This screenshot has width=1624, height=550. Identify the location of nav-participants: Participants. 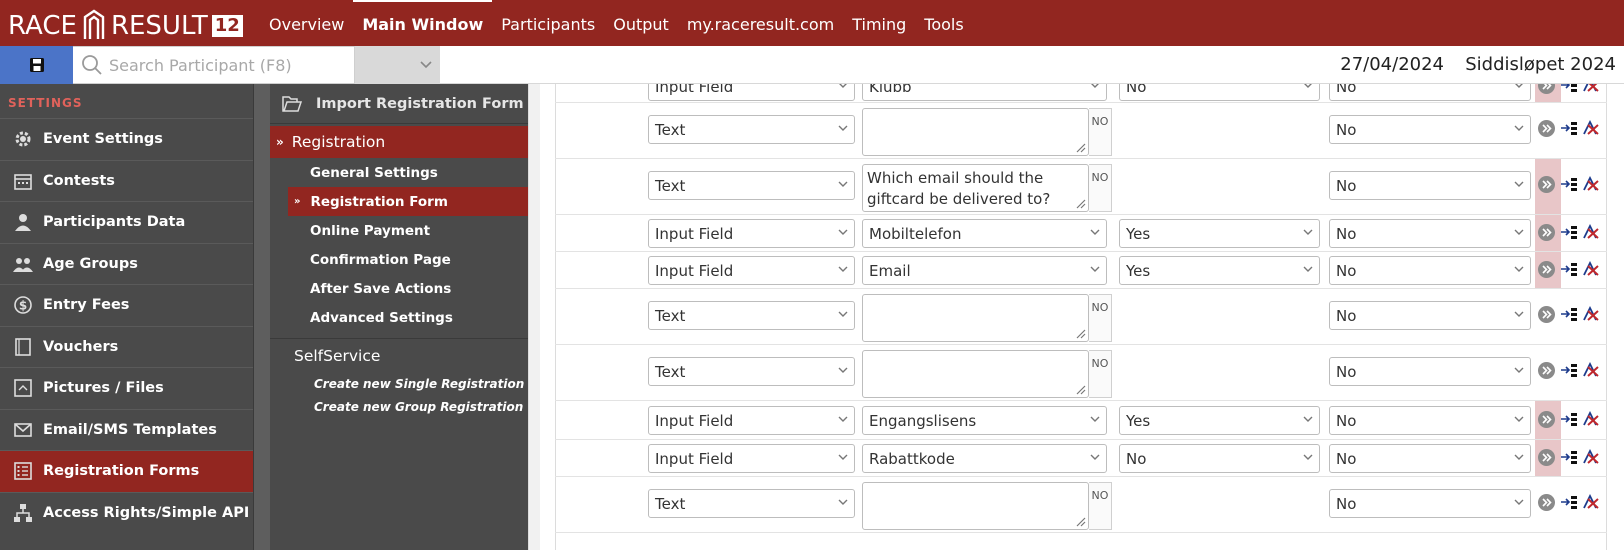
(548, 23).